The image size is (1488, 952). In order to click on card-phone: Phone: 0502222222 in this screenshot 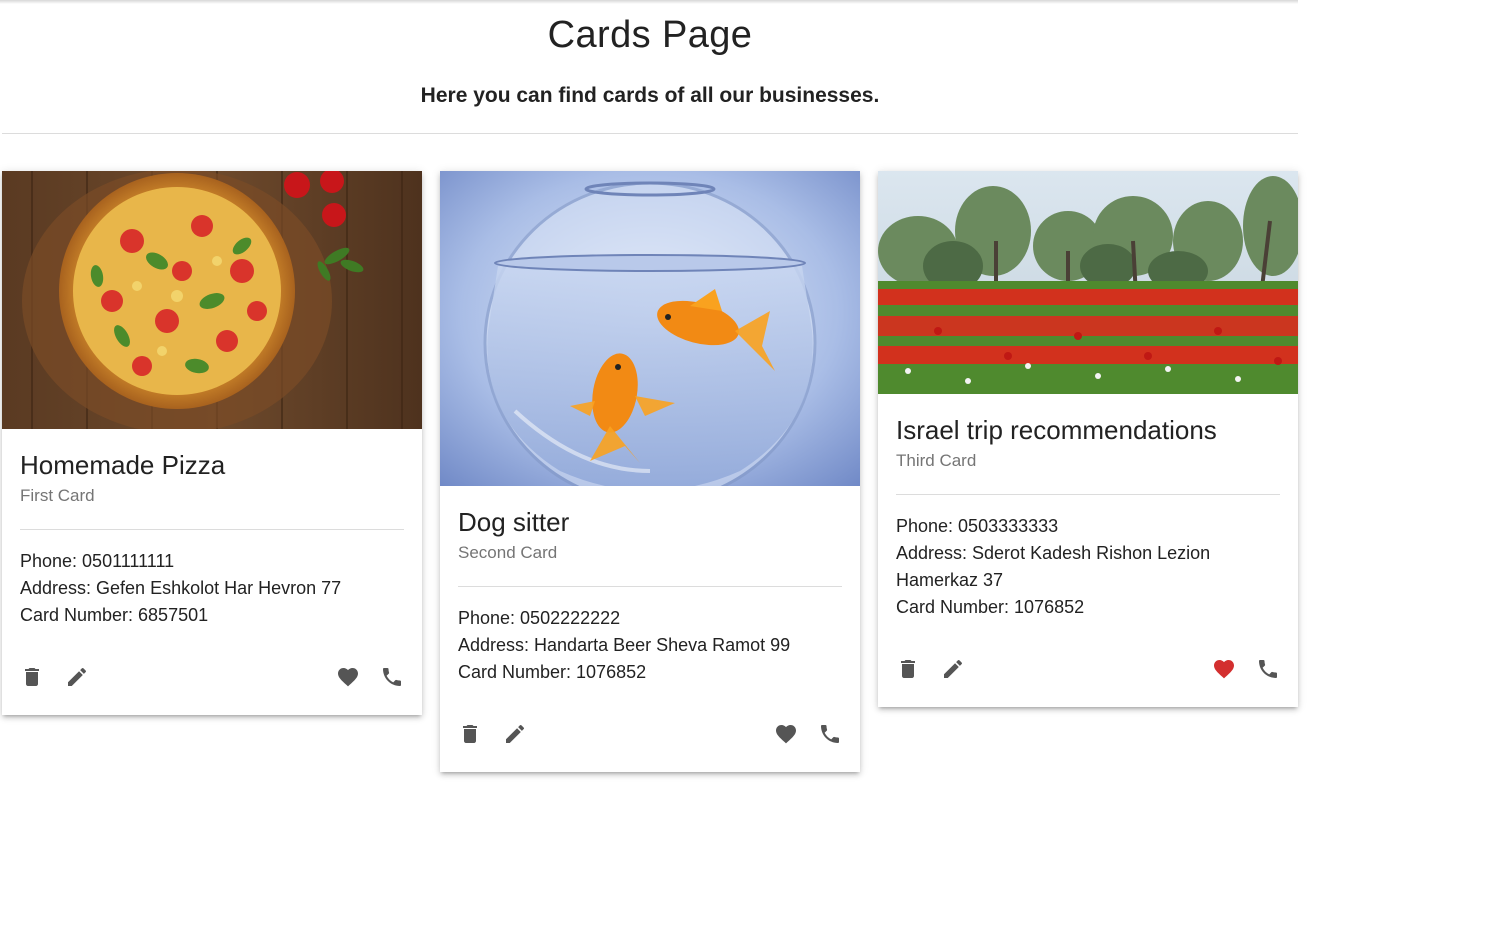, I will do `click(539, 618)`.